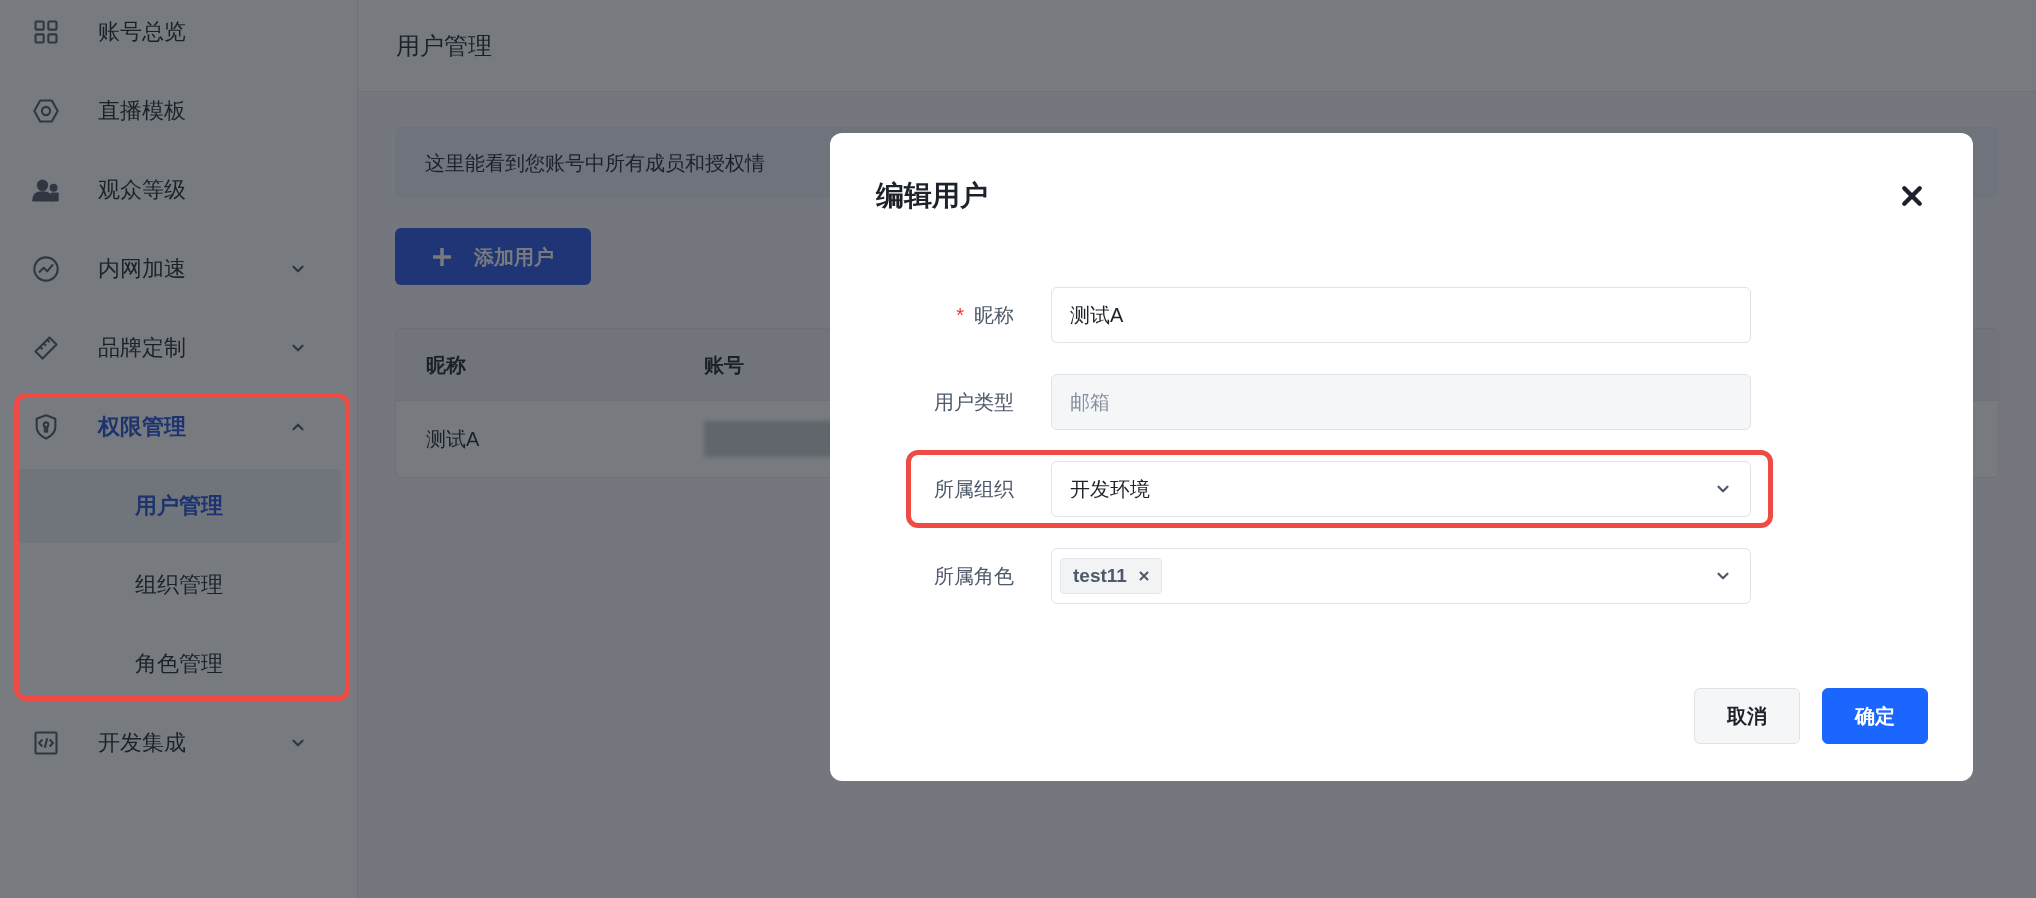 This screenshot has width=2036, height=898. What do you see at coordinates (960, 315) in the screenshot?
I see `required-mark: *` at bounding box center [960, 315].